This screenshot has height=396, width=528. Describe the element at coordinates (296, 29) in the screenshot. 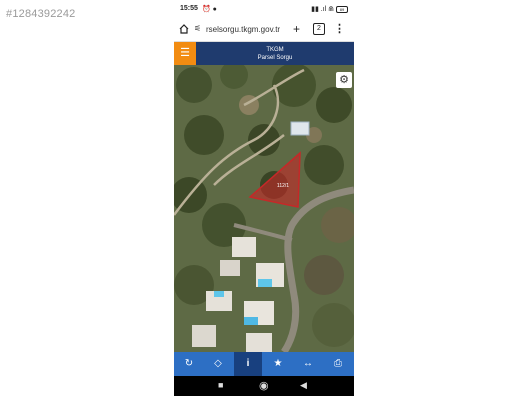

I see `new-tab-button: +` at that location.